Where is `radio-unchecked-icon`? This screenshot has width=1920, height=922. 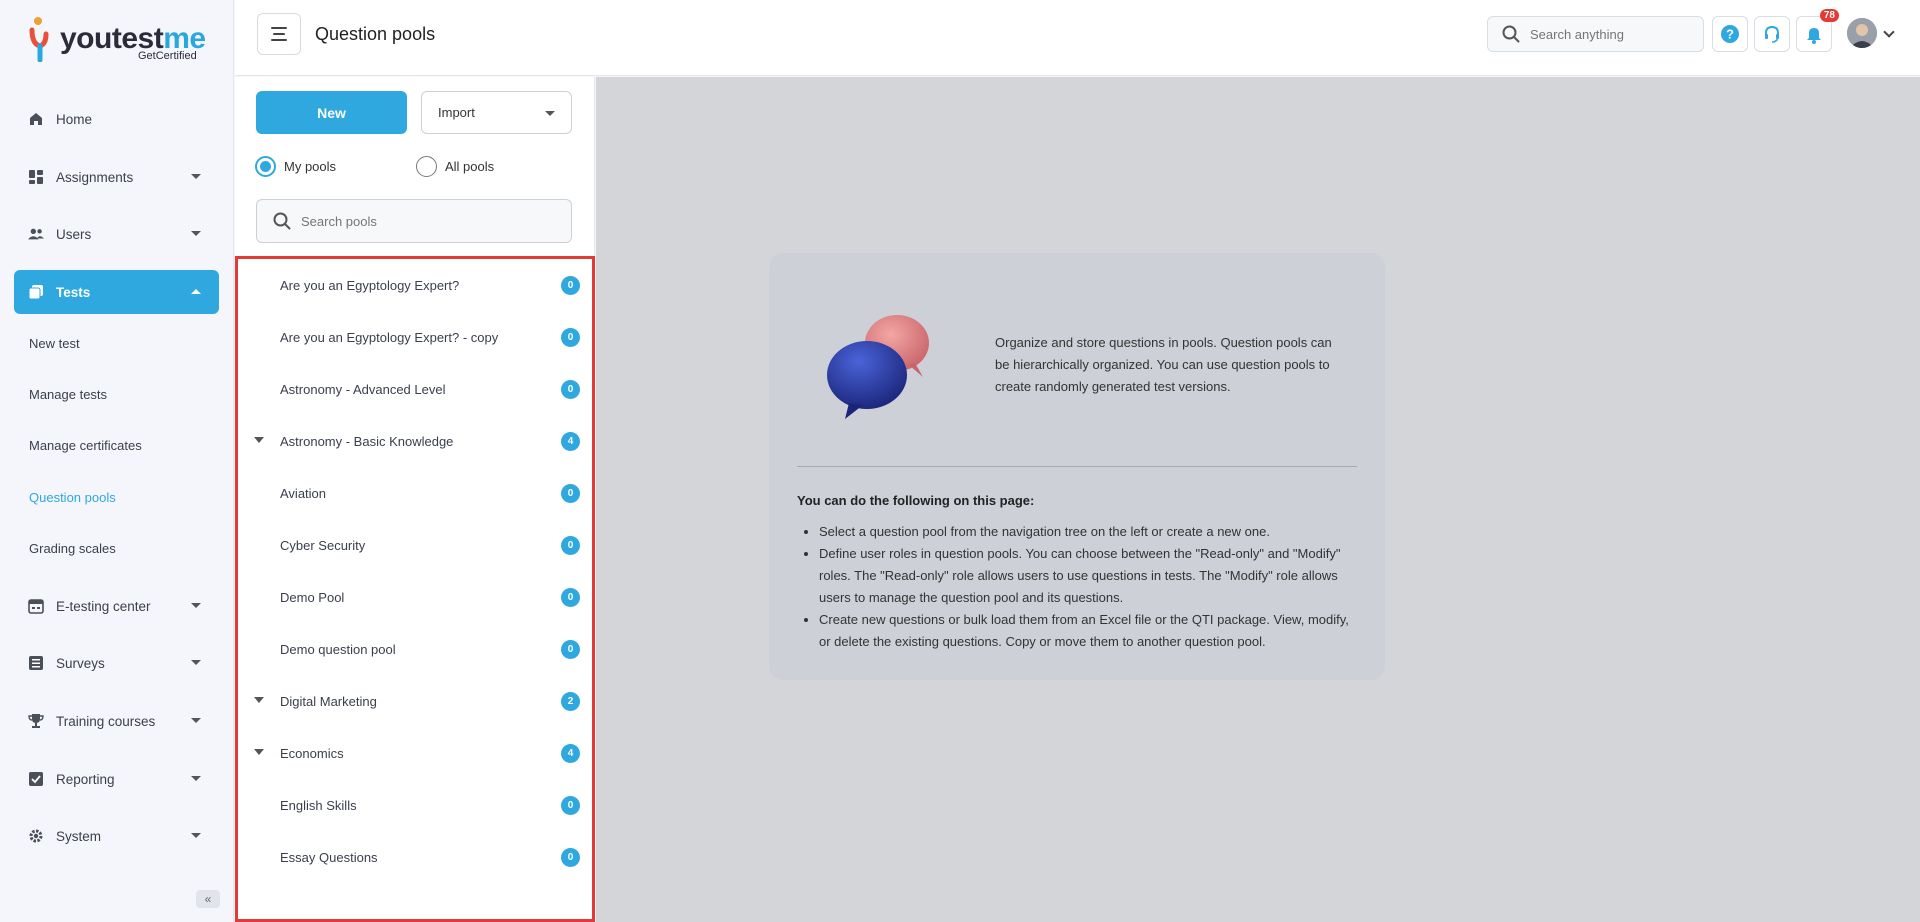 radio-unchecked-icon is located at coordinates (426, 166).